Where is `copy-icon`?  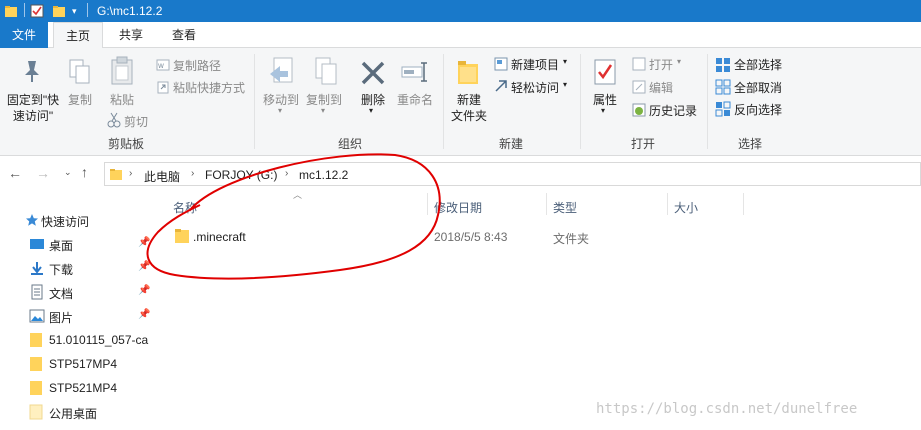
copy-icon is located at coordinates (79, 71).